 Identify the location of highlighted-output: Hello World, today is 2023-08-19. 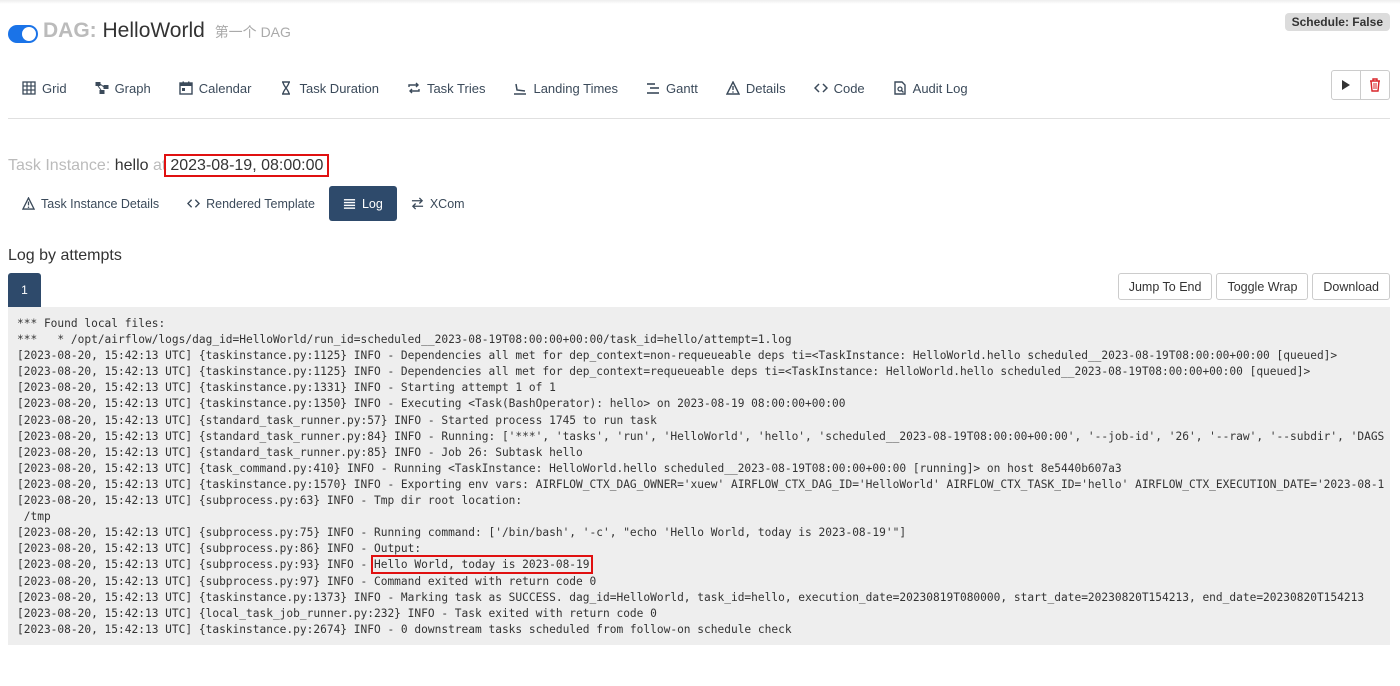
(481, 565).